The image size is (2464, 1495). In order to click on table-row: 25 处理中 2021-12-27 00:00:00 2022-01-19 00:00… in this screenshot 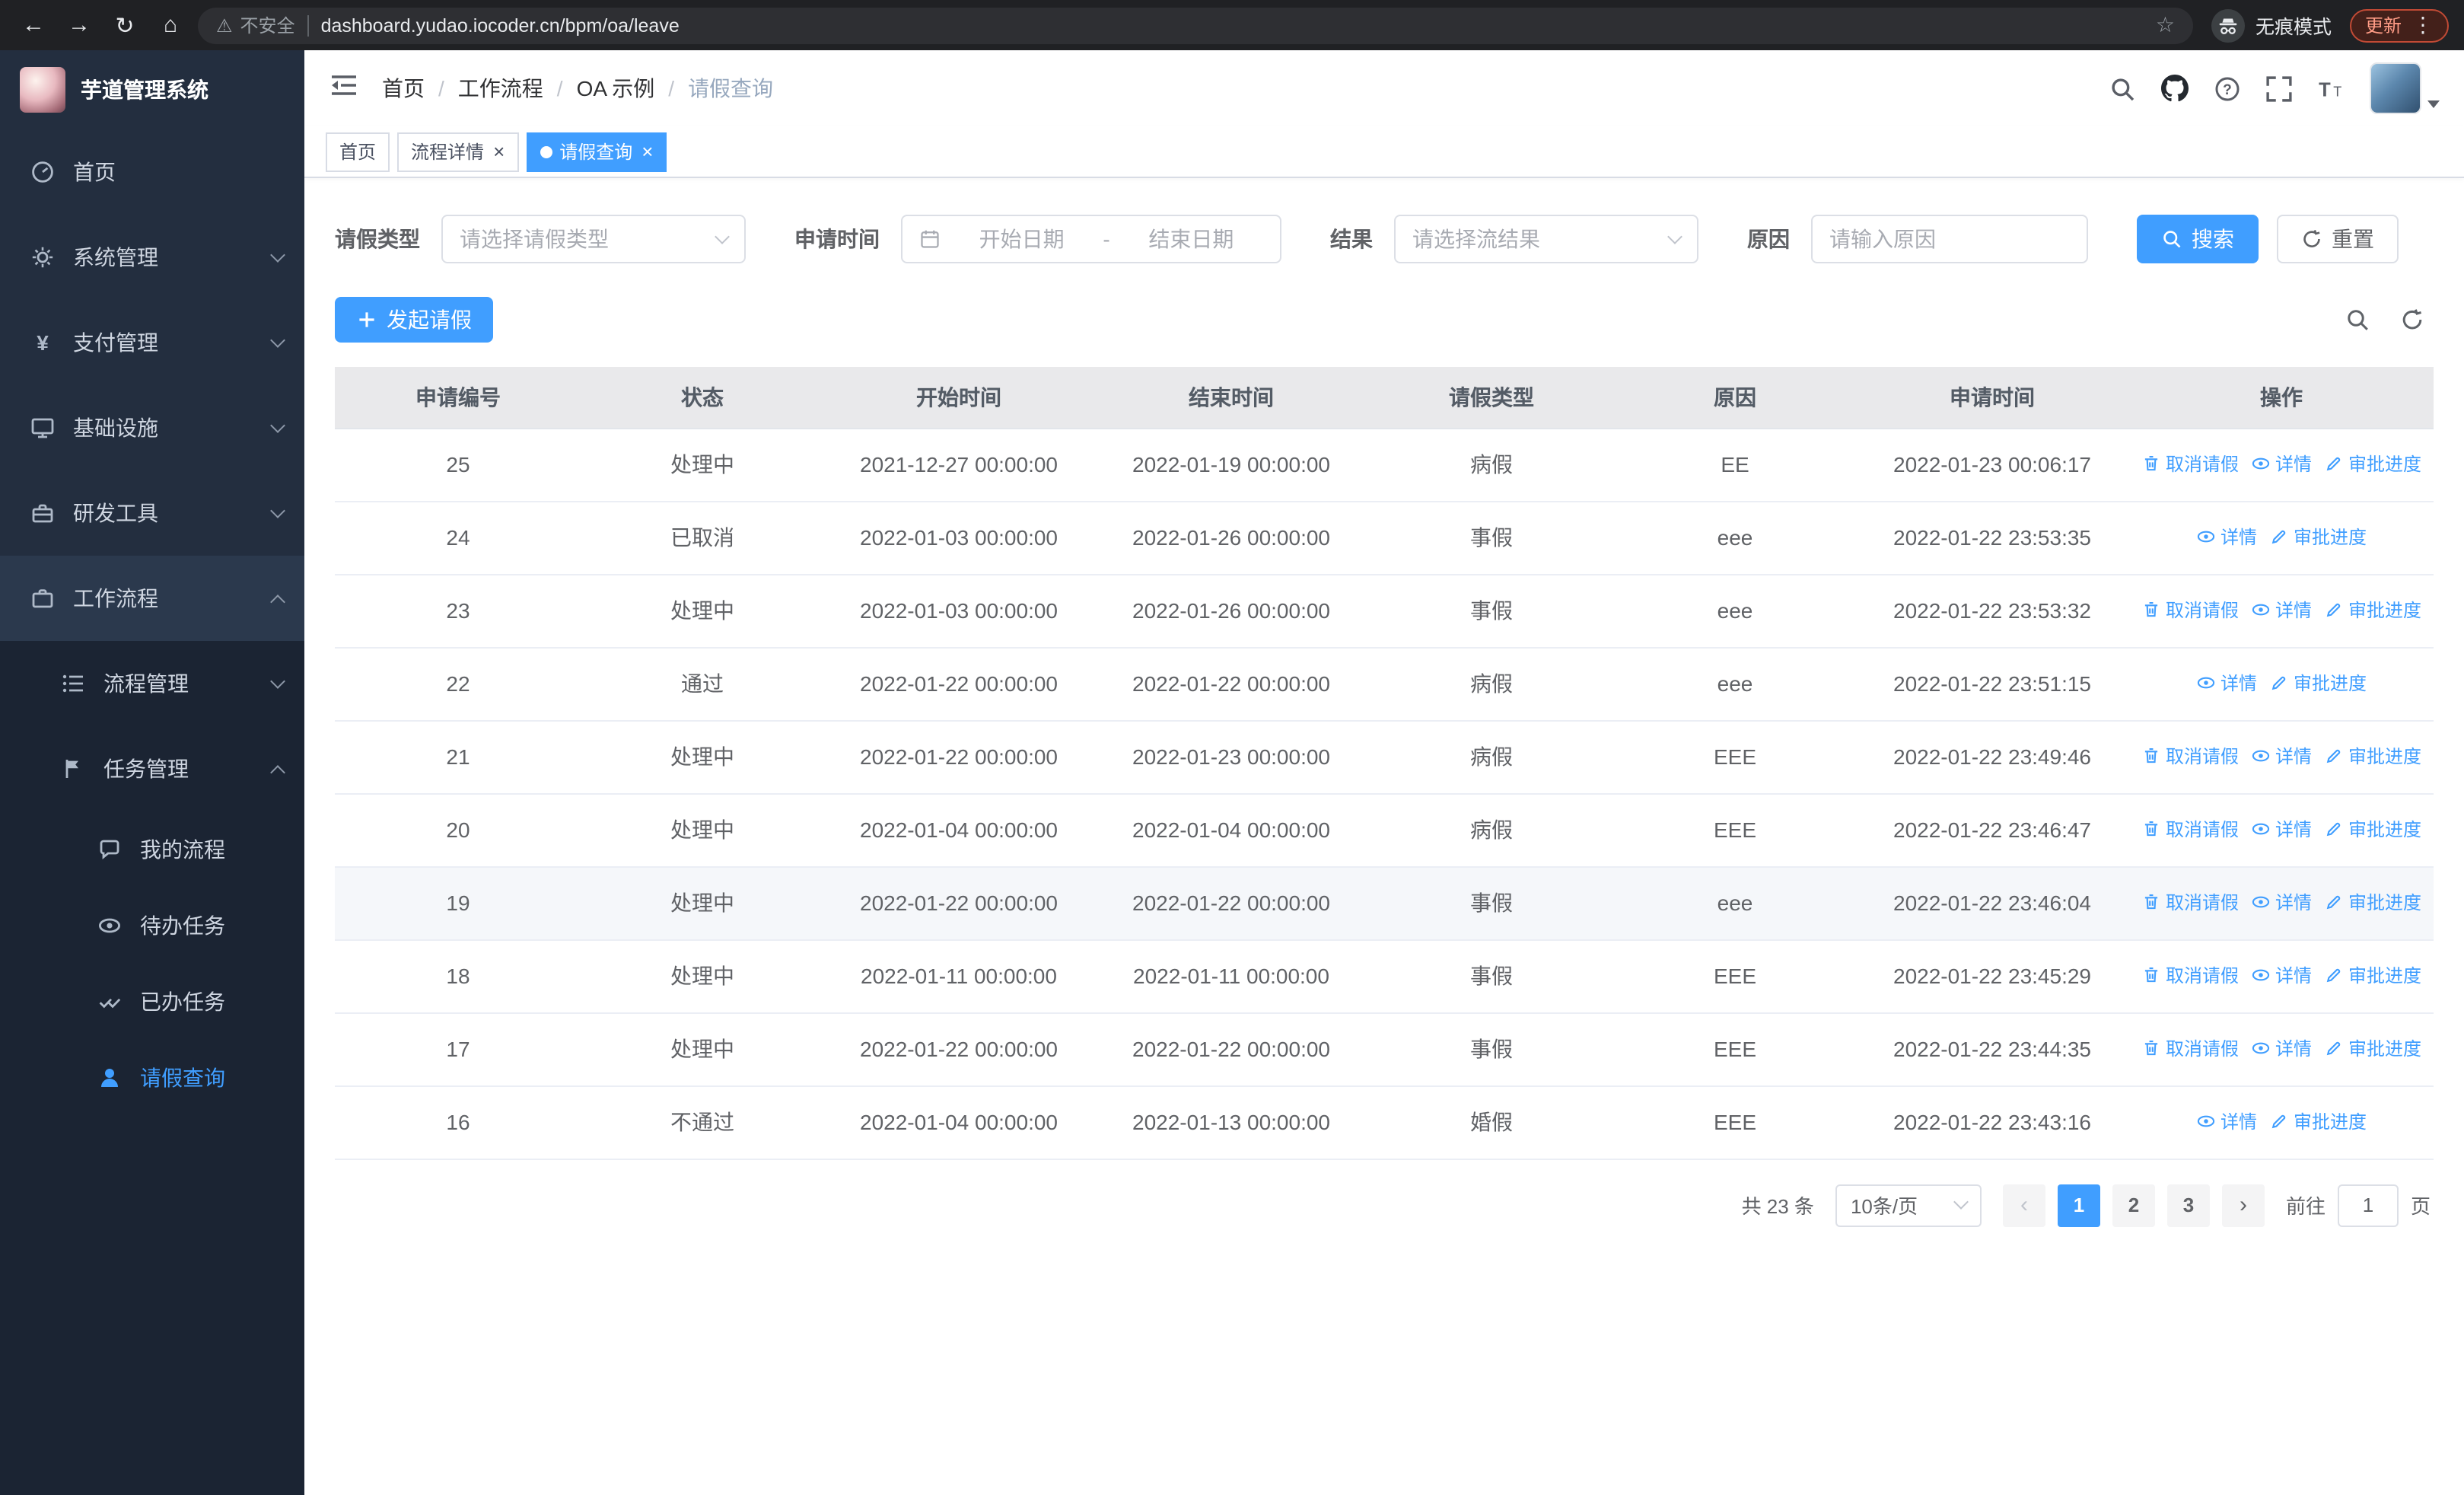, I will do `click(1384, 465)`.